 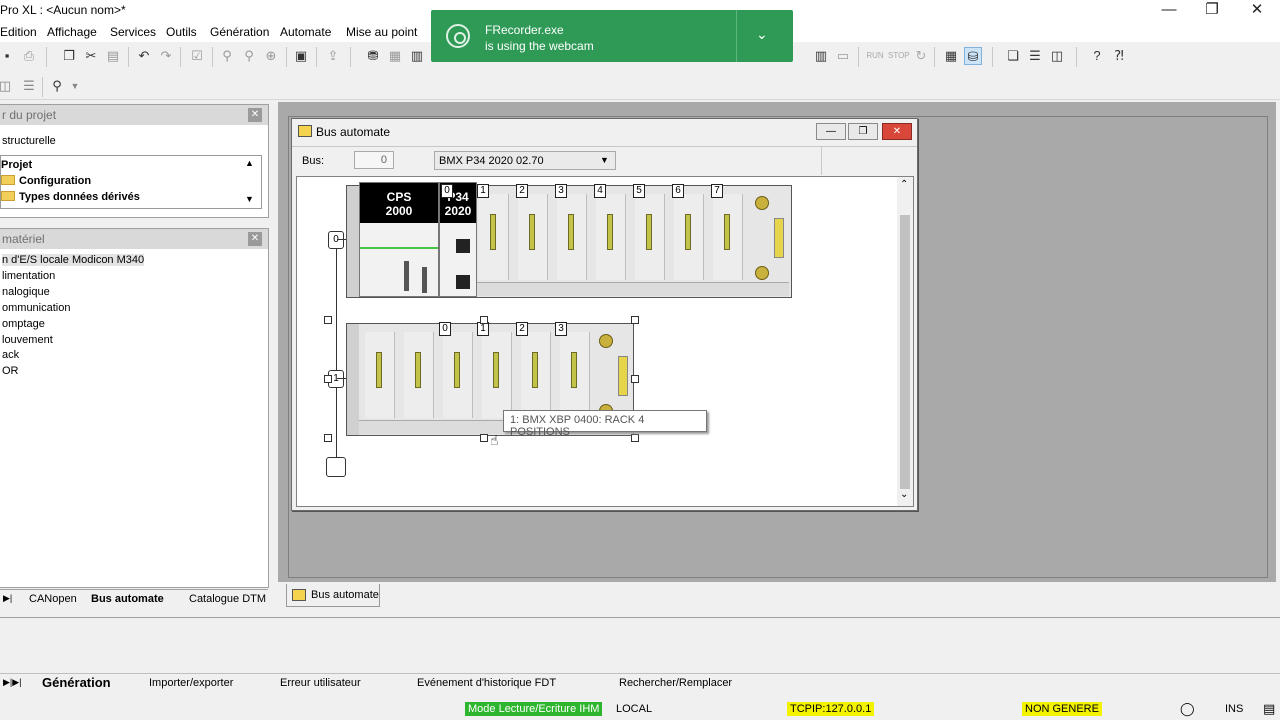 I want to click on catalog-item: ommunication, so click(x=36, y=308).